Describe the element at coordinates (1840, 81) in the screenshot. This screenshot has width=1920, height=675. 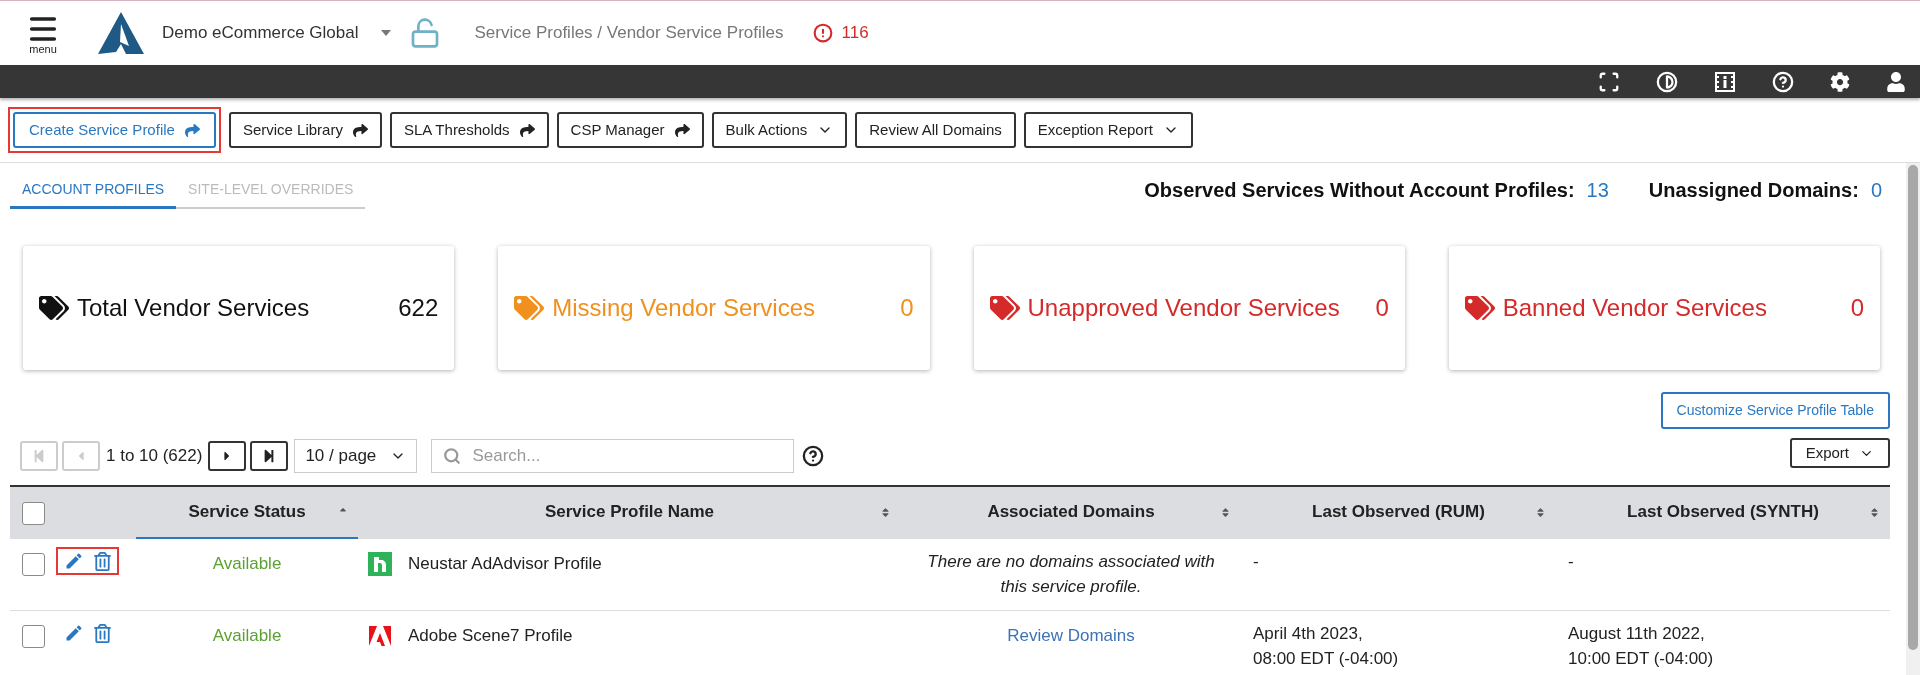
I see `settings-icon` at that location.